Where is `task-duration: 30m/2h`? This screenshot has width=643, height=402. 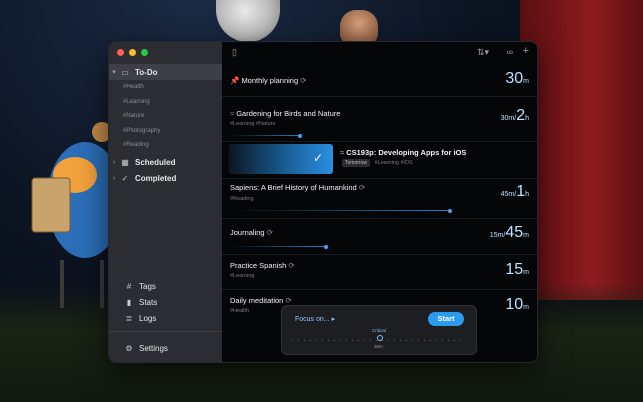 task-duration: 30m/2h is located at coordinates (515, 116).